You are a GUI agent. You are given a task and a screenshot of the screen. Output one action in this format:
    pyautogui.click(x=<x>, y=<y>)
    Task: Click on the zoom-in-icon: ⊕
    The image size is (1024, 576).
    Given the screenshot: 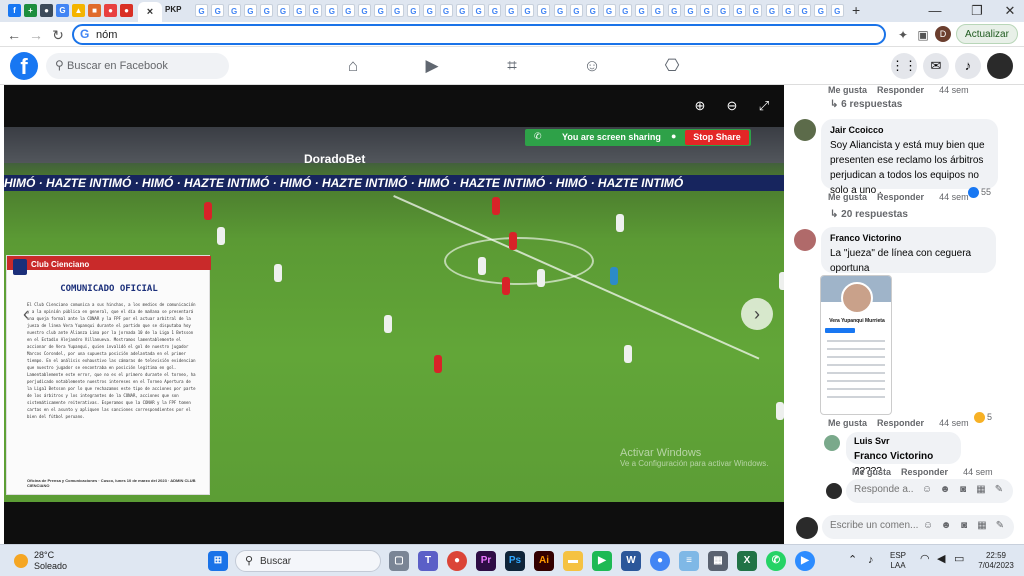 What is the action you would take?
    pyautogui.click(x=700, y=106)
    